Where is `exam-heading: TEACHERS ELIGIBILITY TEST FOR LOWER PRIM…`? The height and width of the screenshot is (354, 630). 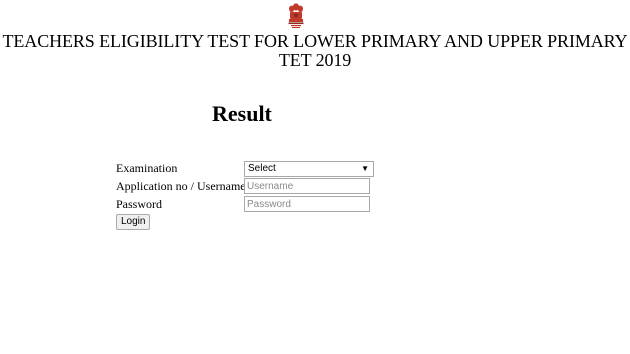 exam-heading: TEACHERS ELIGIBILITY TEST FOR LOWER PRIM… is located at coordinates (315, 51).